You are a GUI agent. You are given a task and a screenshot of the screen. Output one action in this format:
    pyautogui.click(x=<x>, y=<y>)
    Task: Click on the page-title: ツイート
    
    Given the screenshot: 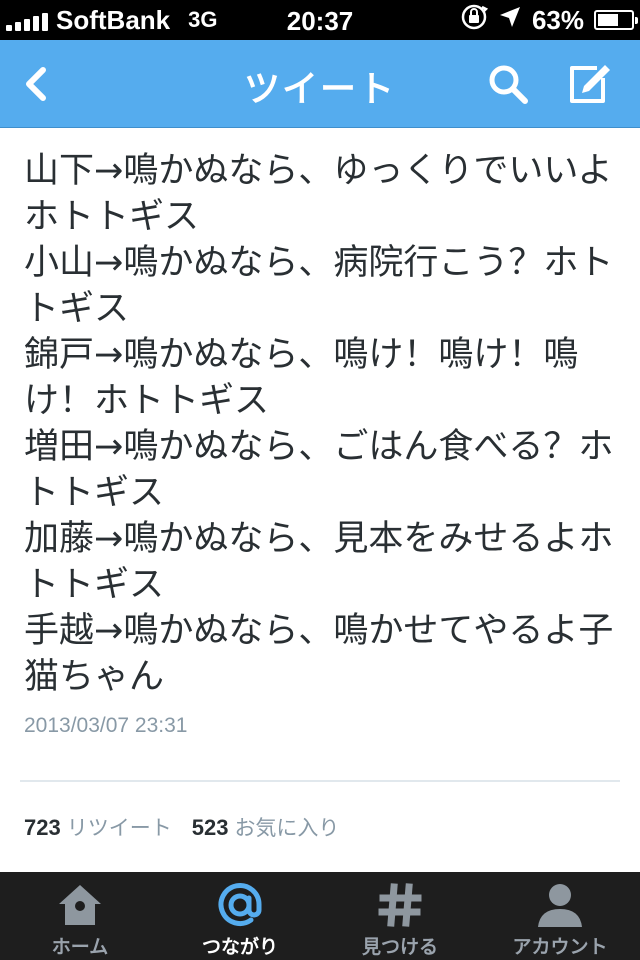 What is the action you would take?
    pyautogui.click(x=319, y=89)
    